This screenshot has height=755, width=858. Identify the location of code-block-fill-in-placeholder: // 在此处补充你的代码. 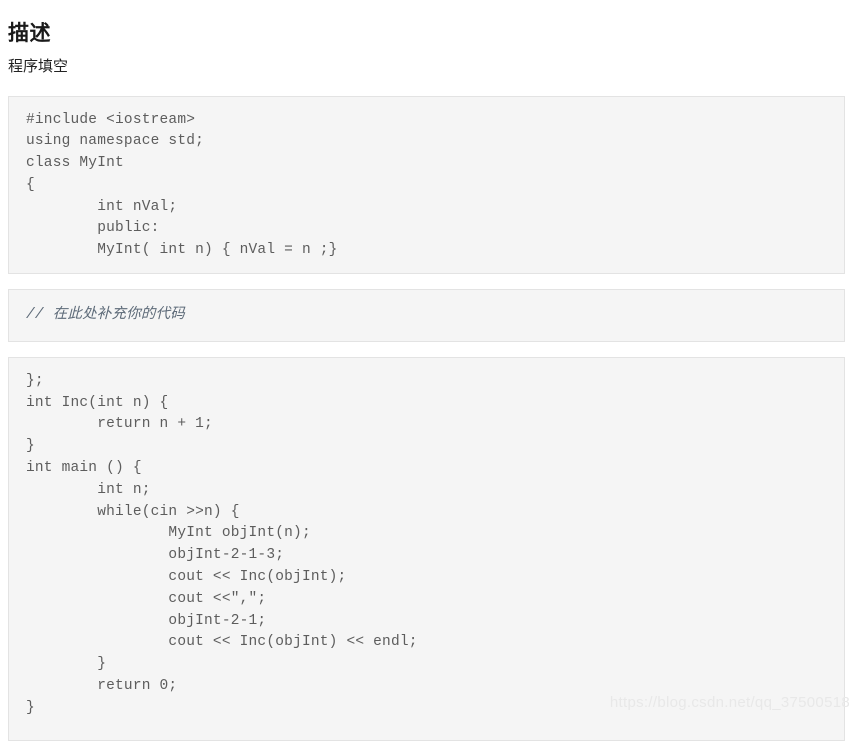
(426, 315).